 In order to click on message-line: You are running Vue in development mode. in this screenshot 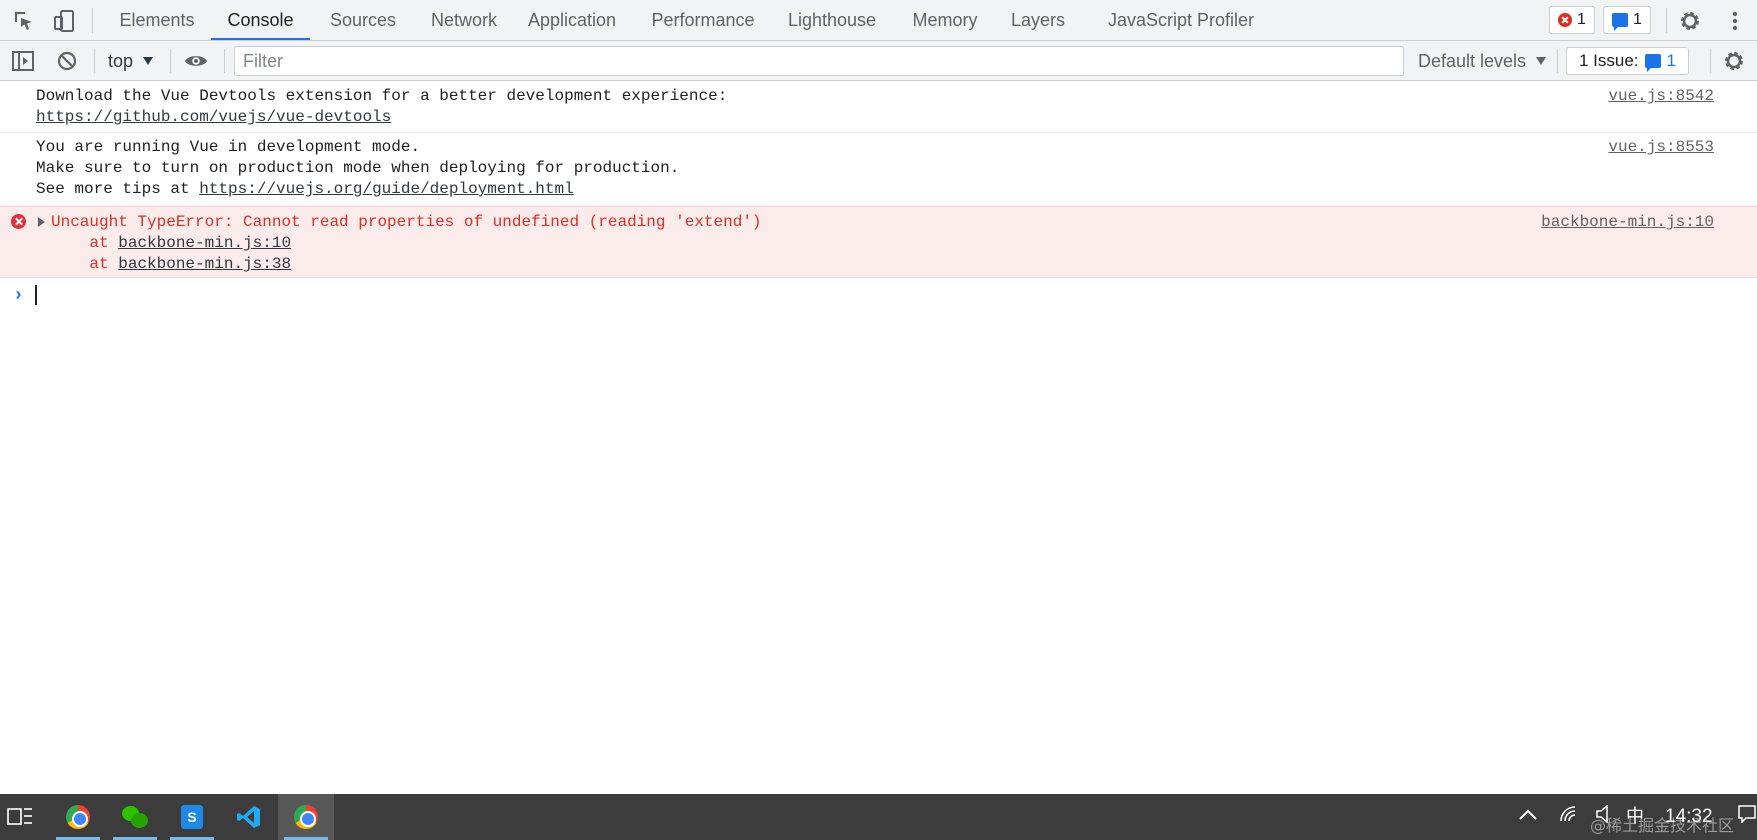, I will do `click(228, 147)`.